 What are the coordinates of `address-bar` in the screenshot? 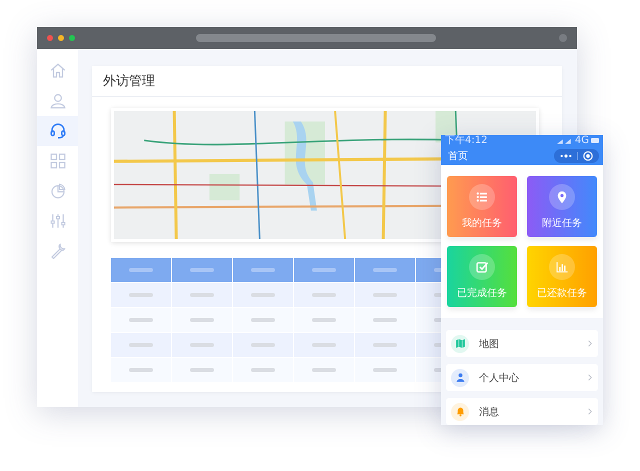 It's located at (316, 38).